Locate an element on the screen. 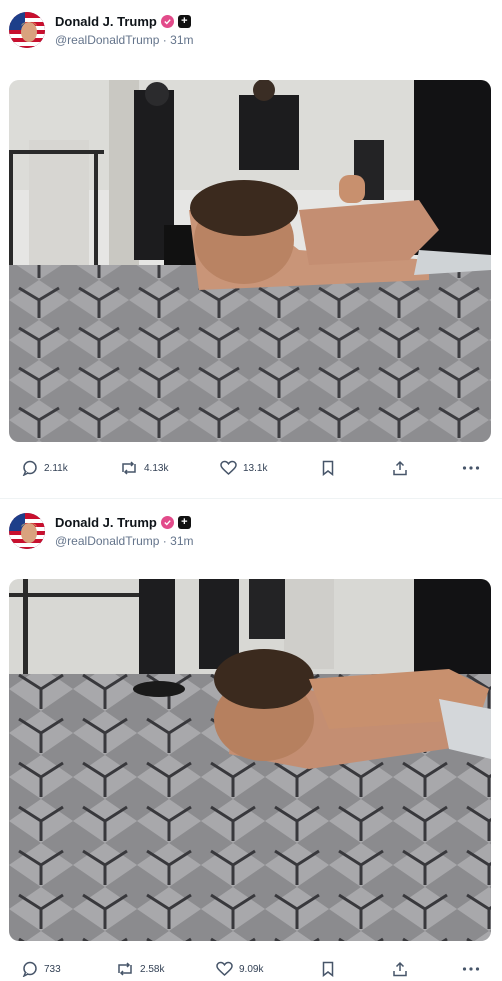 The image size is (502, 981). action-bar: 733 2.58k 9.09k is located at coordinates (252, 969).